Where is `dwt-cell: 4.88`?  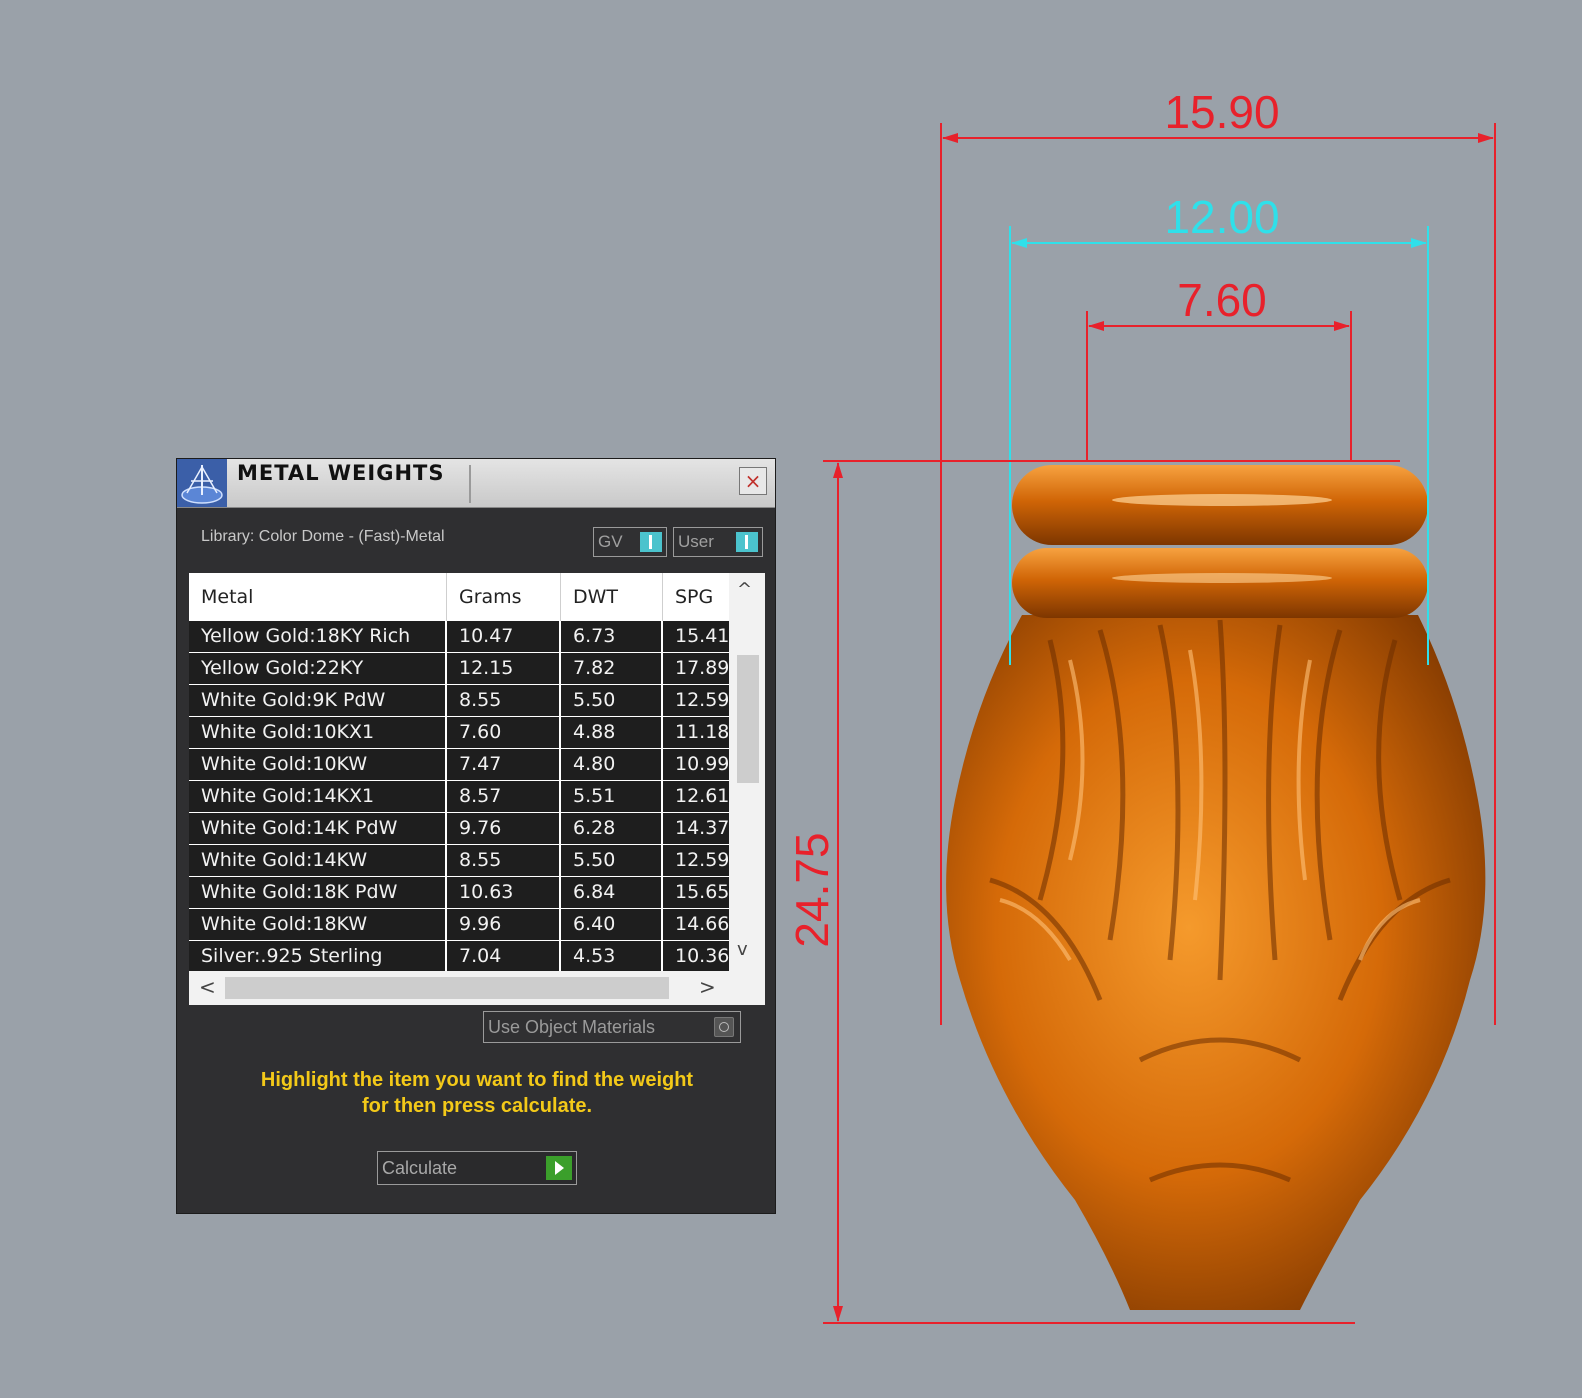
dwt-cell: 4.88 is located at coordinates (612, 732).